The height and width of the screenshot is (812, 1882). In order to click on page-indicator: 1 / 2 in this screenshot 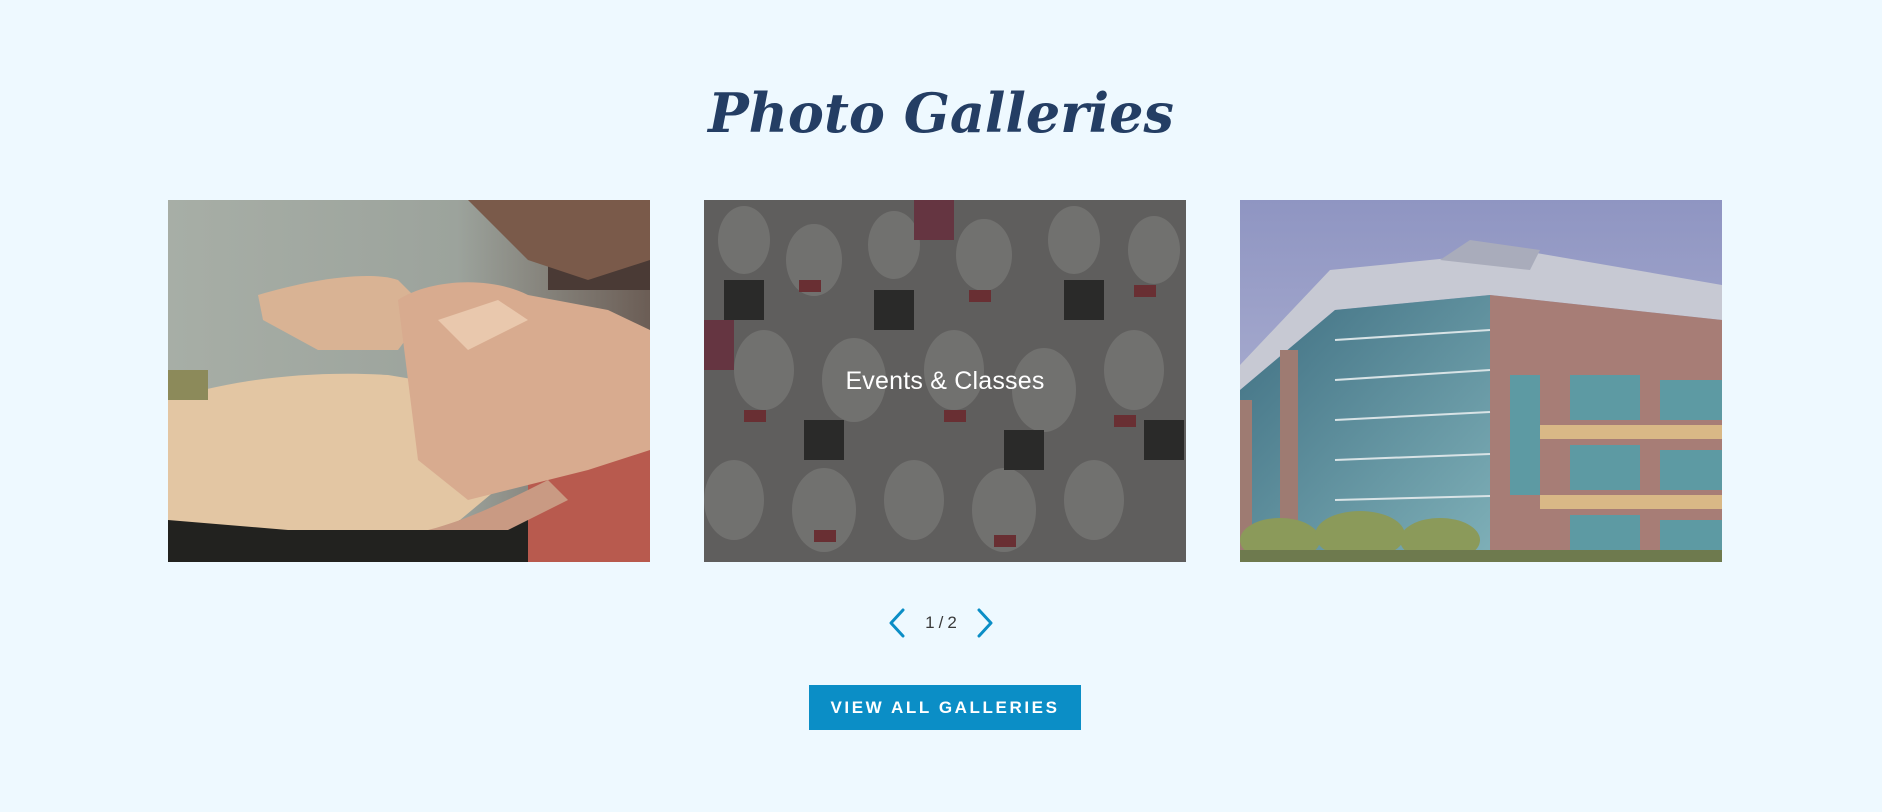, I will do `click(941, 623)`.